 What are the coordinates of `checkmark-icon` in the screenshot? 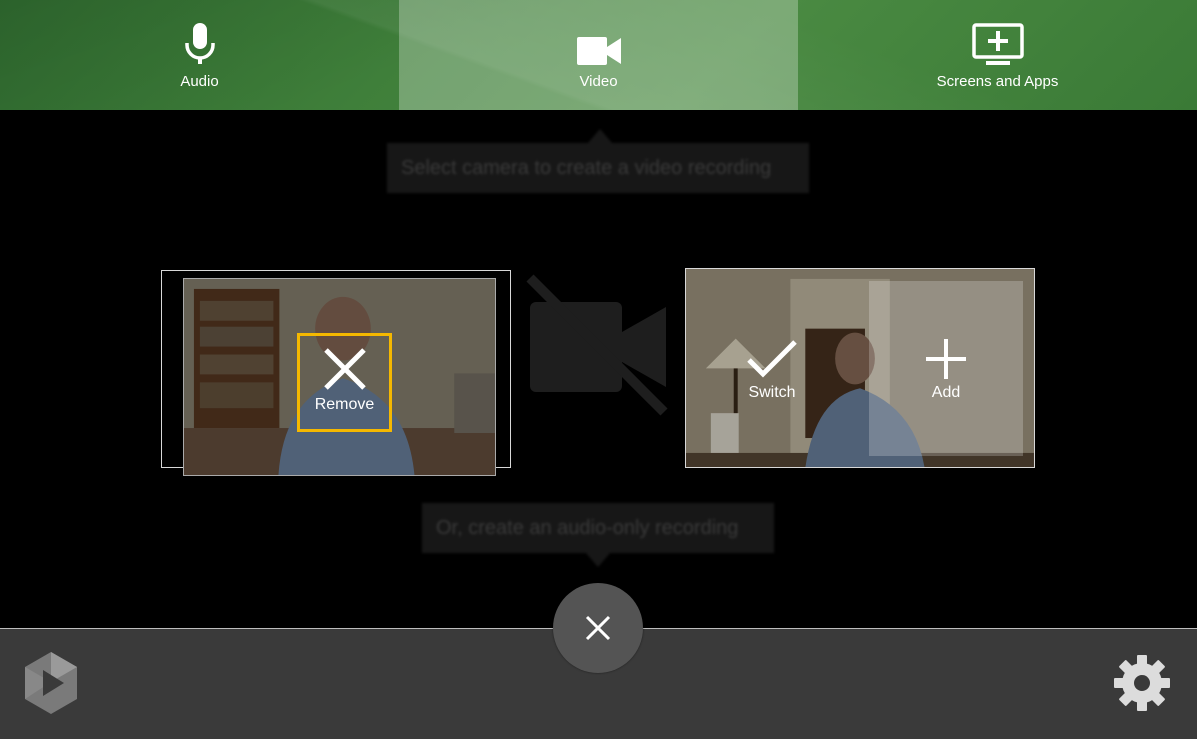 It's located at (772, 359).